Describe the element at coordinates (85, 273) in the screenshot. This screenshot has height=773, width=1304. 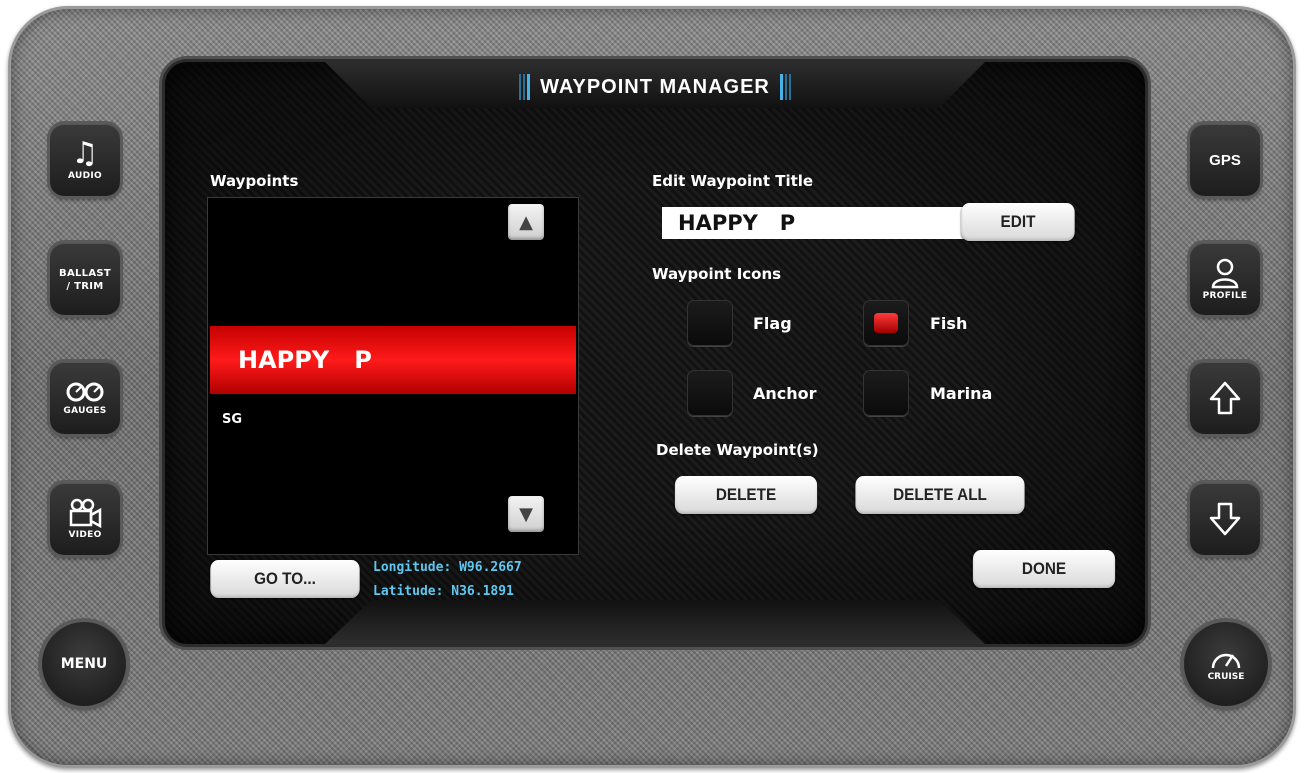
I see `ballast-label: BALLAST` at that location.